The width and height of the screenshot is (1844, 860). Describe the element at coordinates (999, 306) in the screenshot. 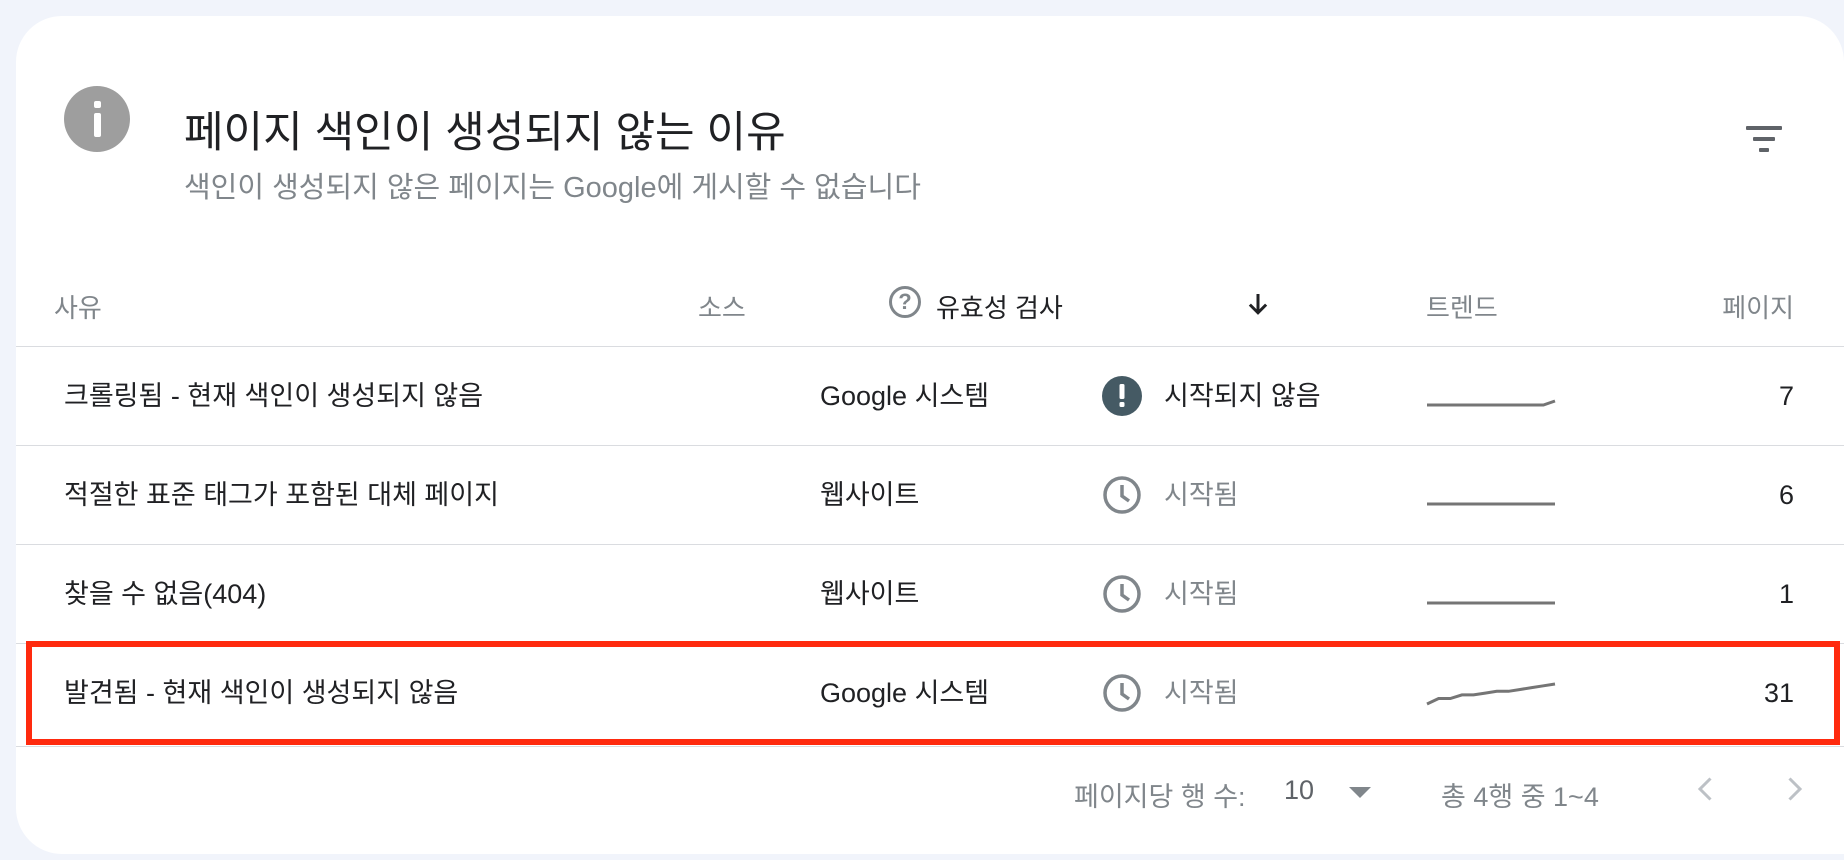

I see `column-header-validation: 유효성 검사` at that location.